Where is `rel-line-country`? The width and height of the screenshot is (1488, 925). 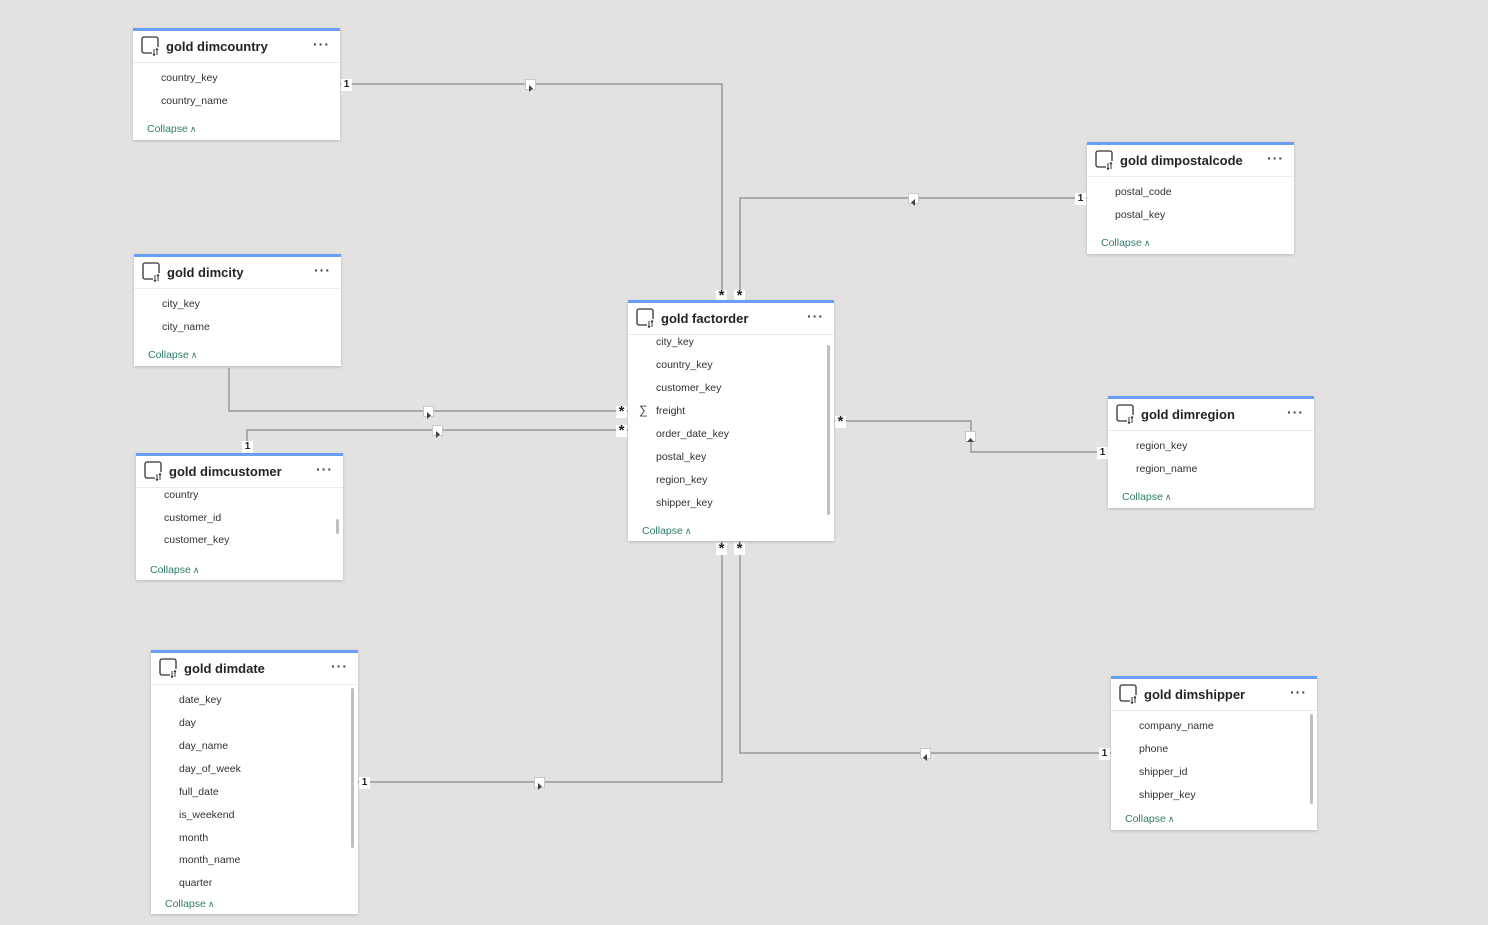 rel-line-country is located at coordinates (531, 192).